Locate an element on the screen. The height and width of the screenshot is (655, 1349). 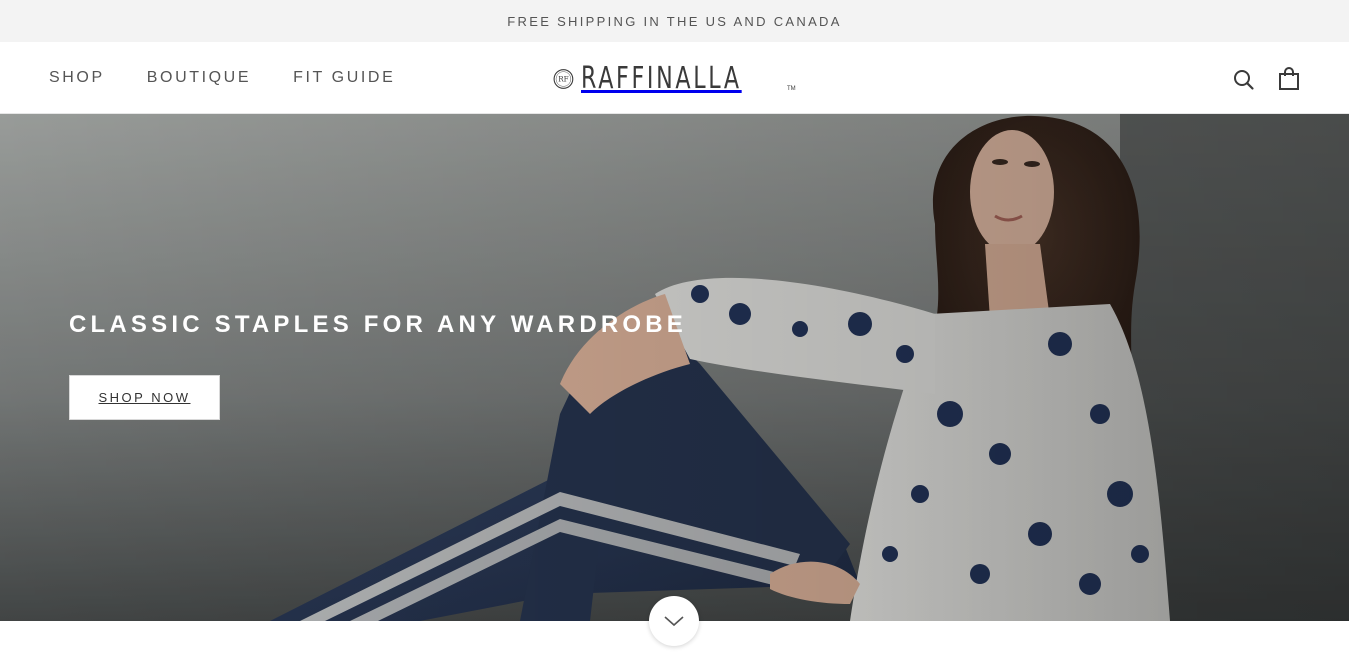
cart-button is located at coordinates (1289, 79).